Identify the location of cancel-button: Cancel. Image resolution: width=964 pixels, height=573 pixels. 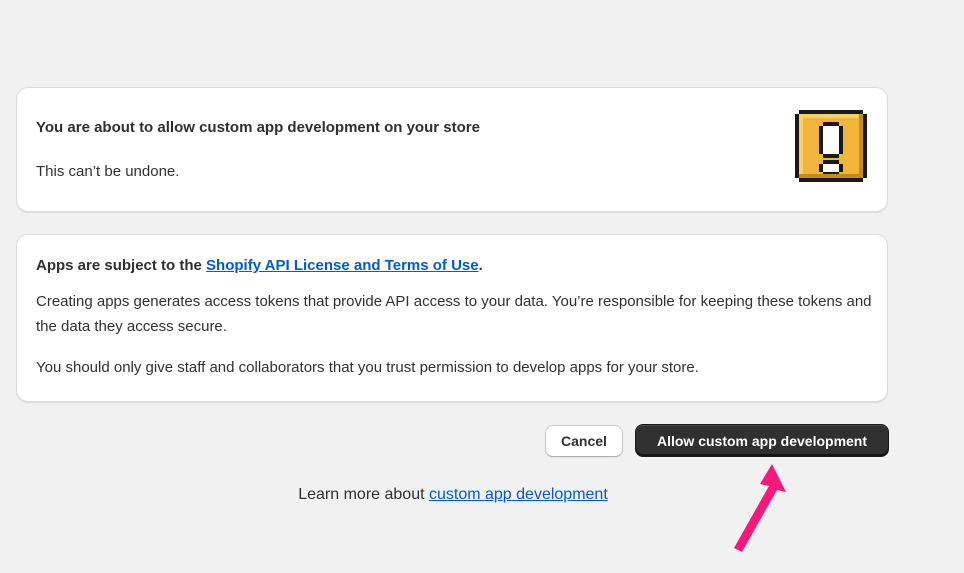
(584, 441).